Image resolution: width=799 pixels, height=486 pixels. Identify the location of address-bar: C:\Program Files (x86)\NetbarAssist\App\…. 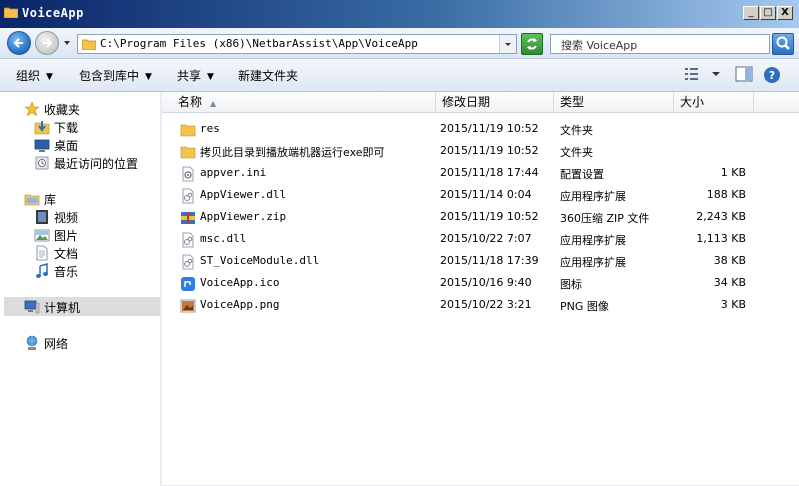
(297, 44).